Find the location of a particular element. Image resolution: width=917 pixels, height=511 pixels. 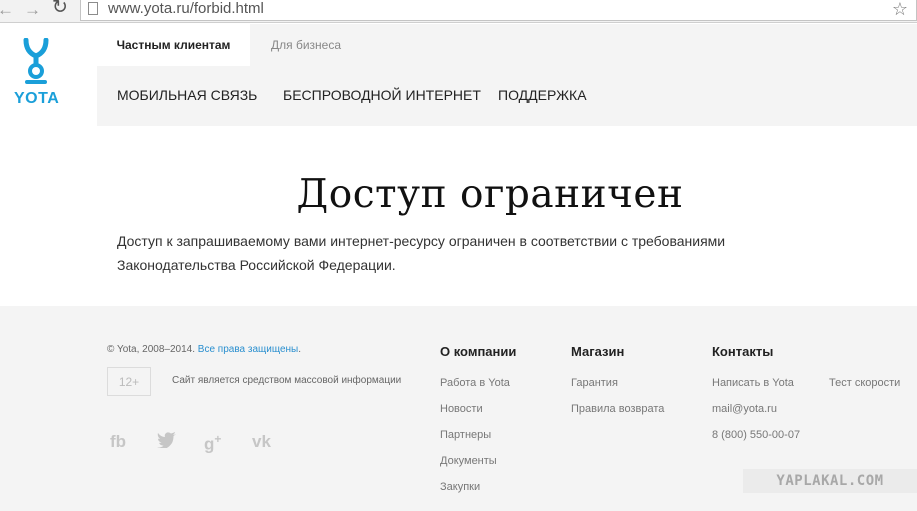

fb-icon: fb is located at coordinates (118, 442).